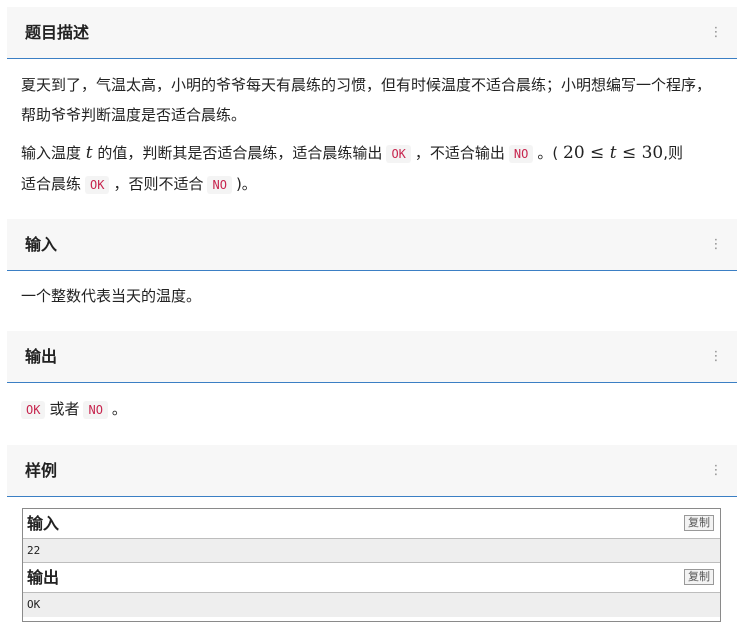  Describe the element at coordinates (371, 550) in the screenshot. I see `sample-input-value: 22` at that location.